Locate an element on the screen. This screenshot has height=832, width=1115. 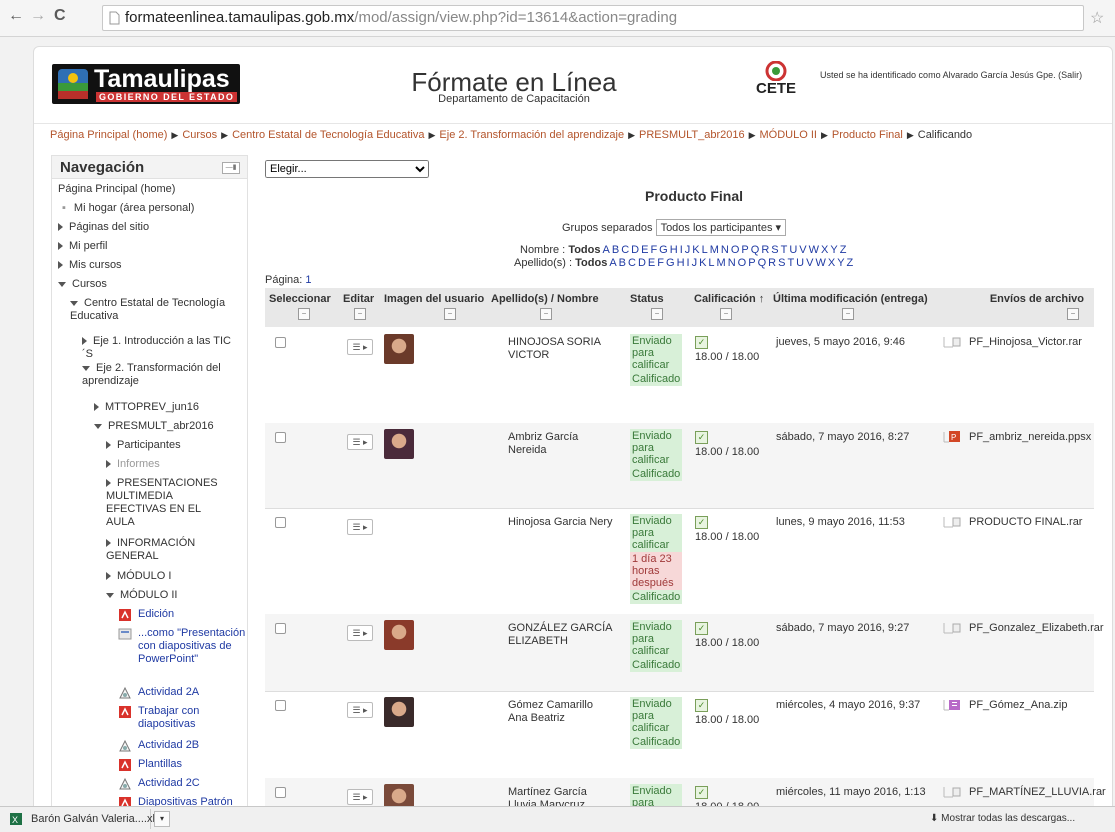
column-header: Envíos de archivo is located at coordinates (1037, 299).